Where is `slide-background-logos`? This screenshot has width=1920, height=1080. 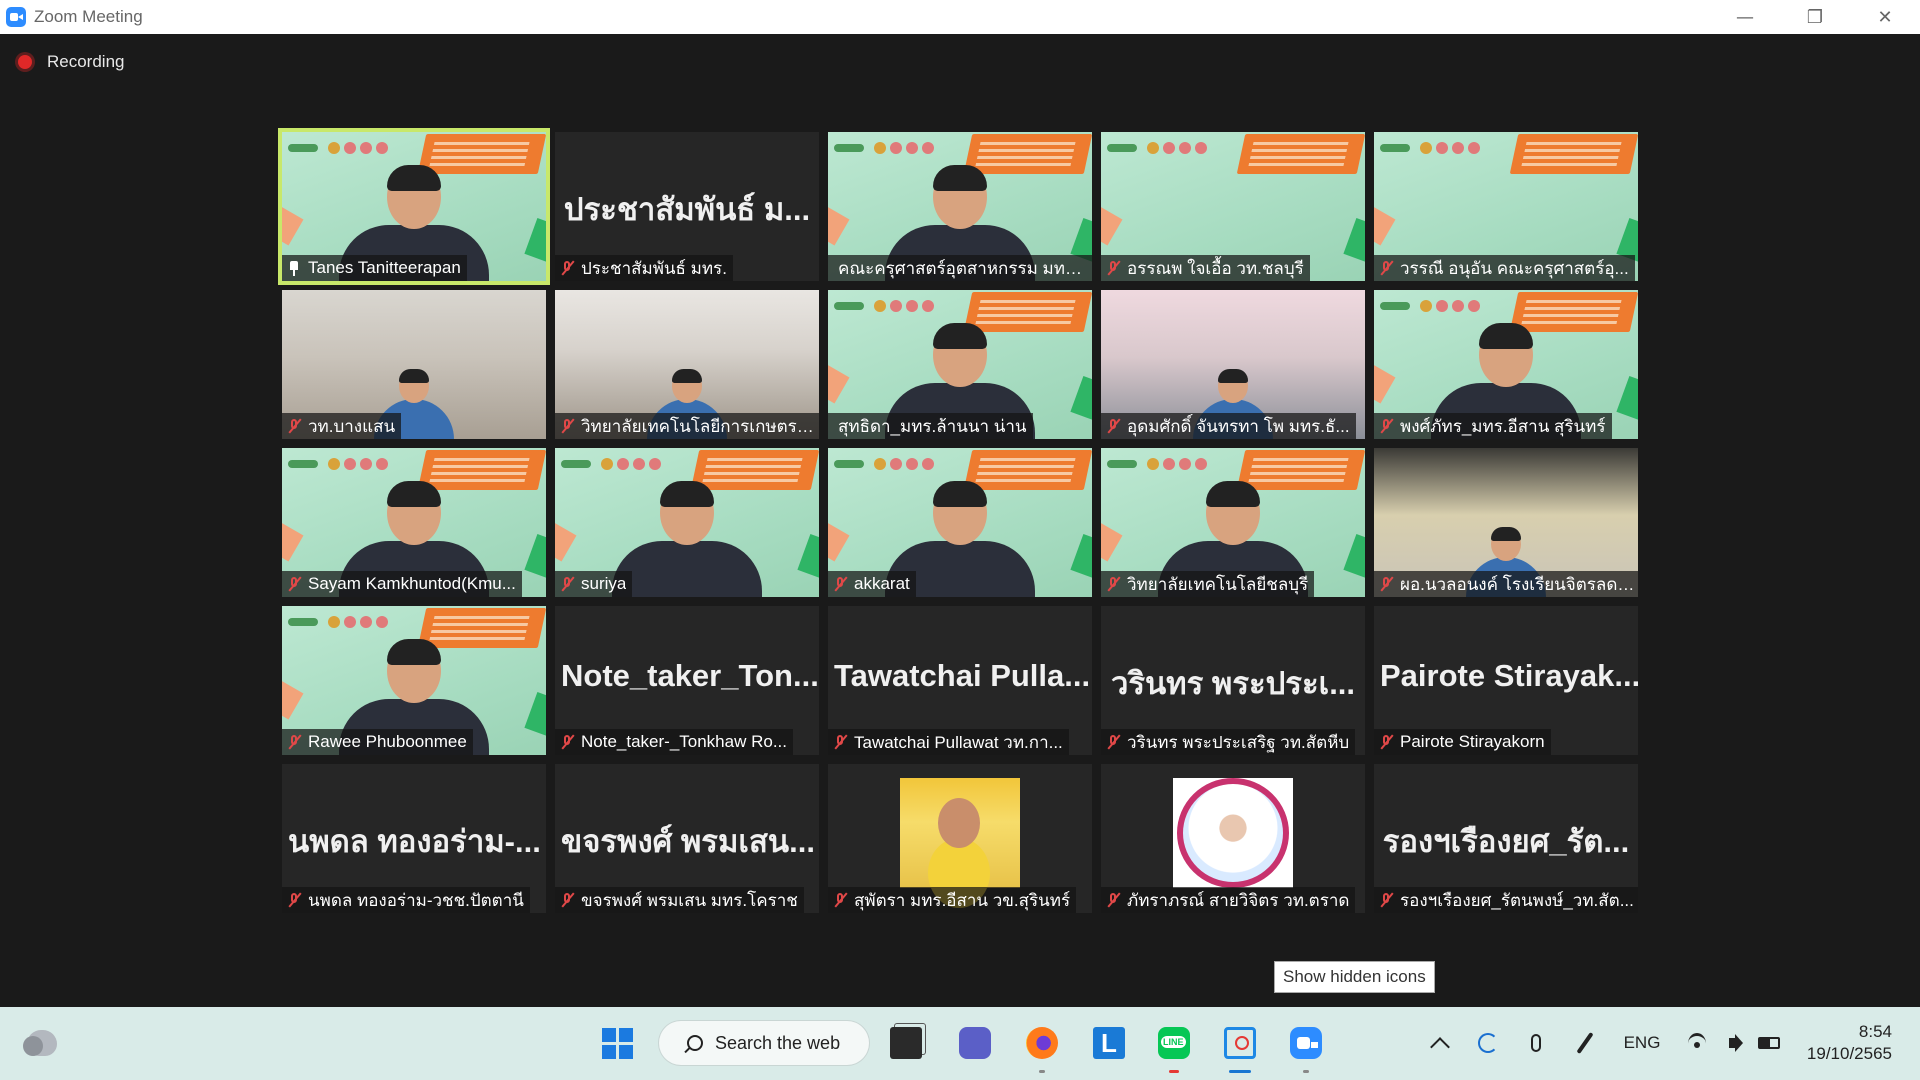
slide-background-logos is located at coordinates (889, 465).